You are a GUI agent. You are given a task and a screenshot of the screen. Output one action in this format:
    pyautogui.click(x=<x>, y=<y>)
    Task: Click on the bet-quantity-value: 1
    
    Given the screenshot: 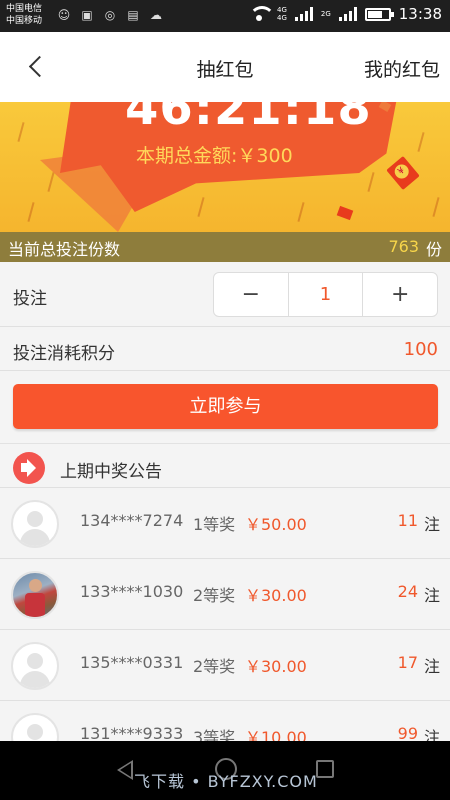 What is the action you would take?
    pyautogui.click(x=325, y=294)
    